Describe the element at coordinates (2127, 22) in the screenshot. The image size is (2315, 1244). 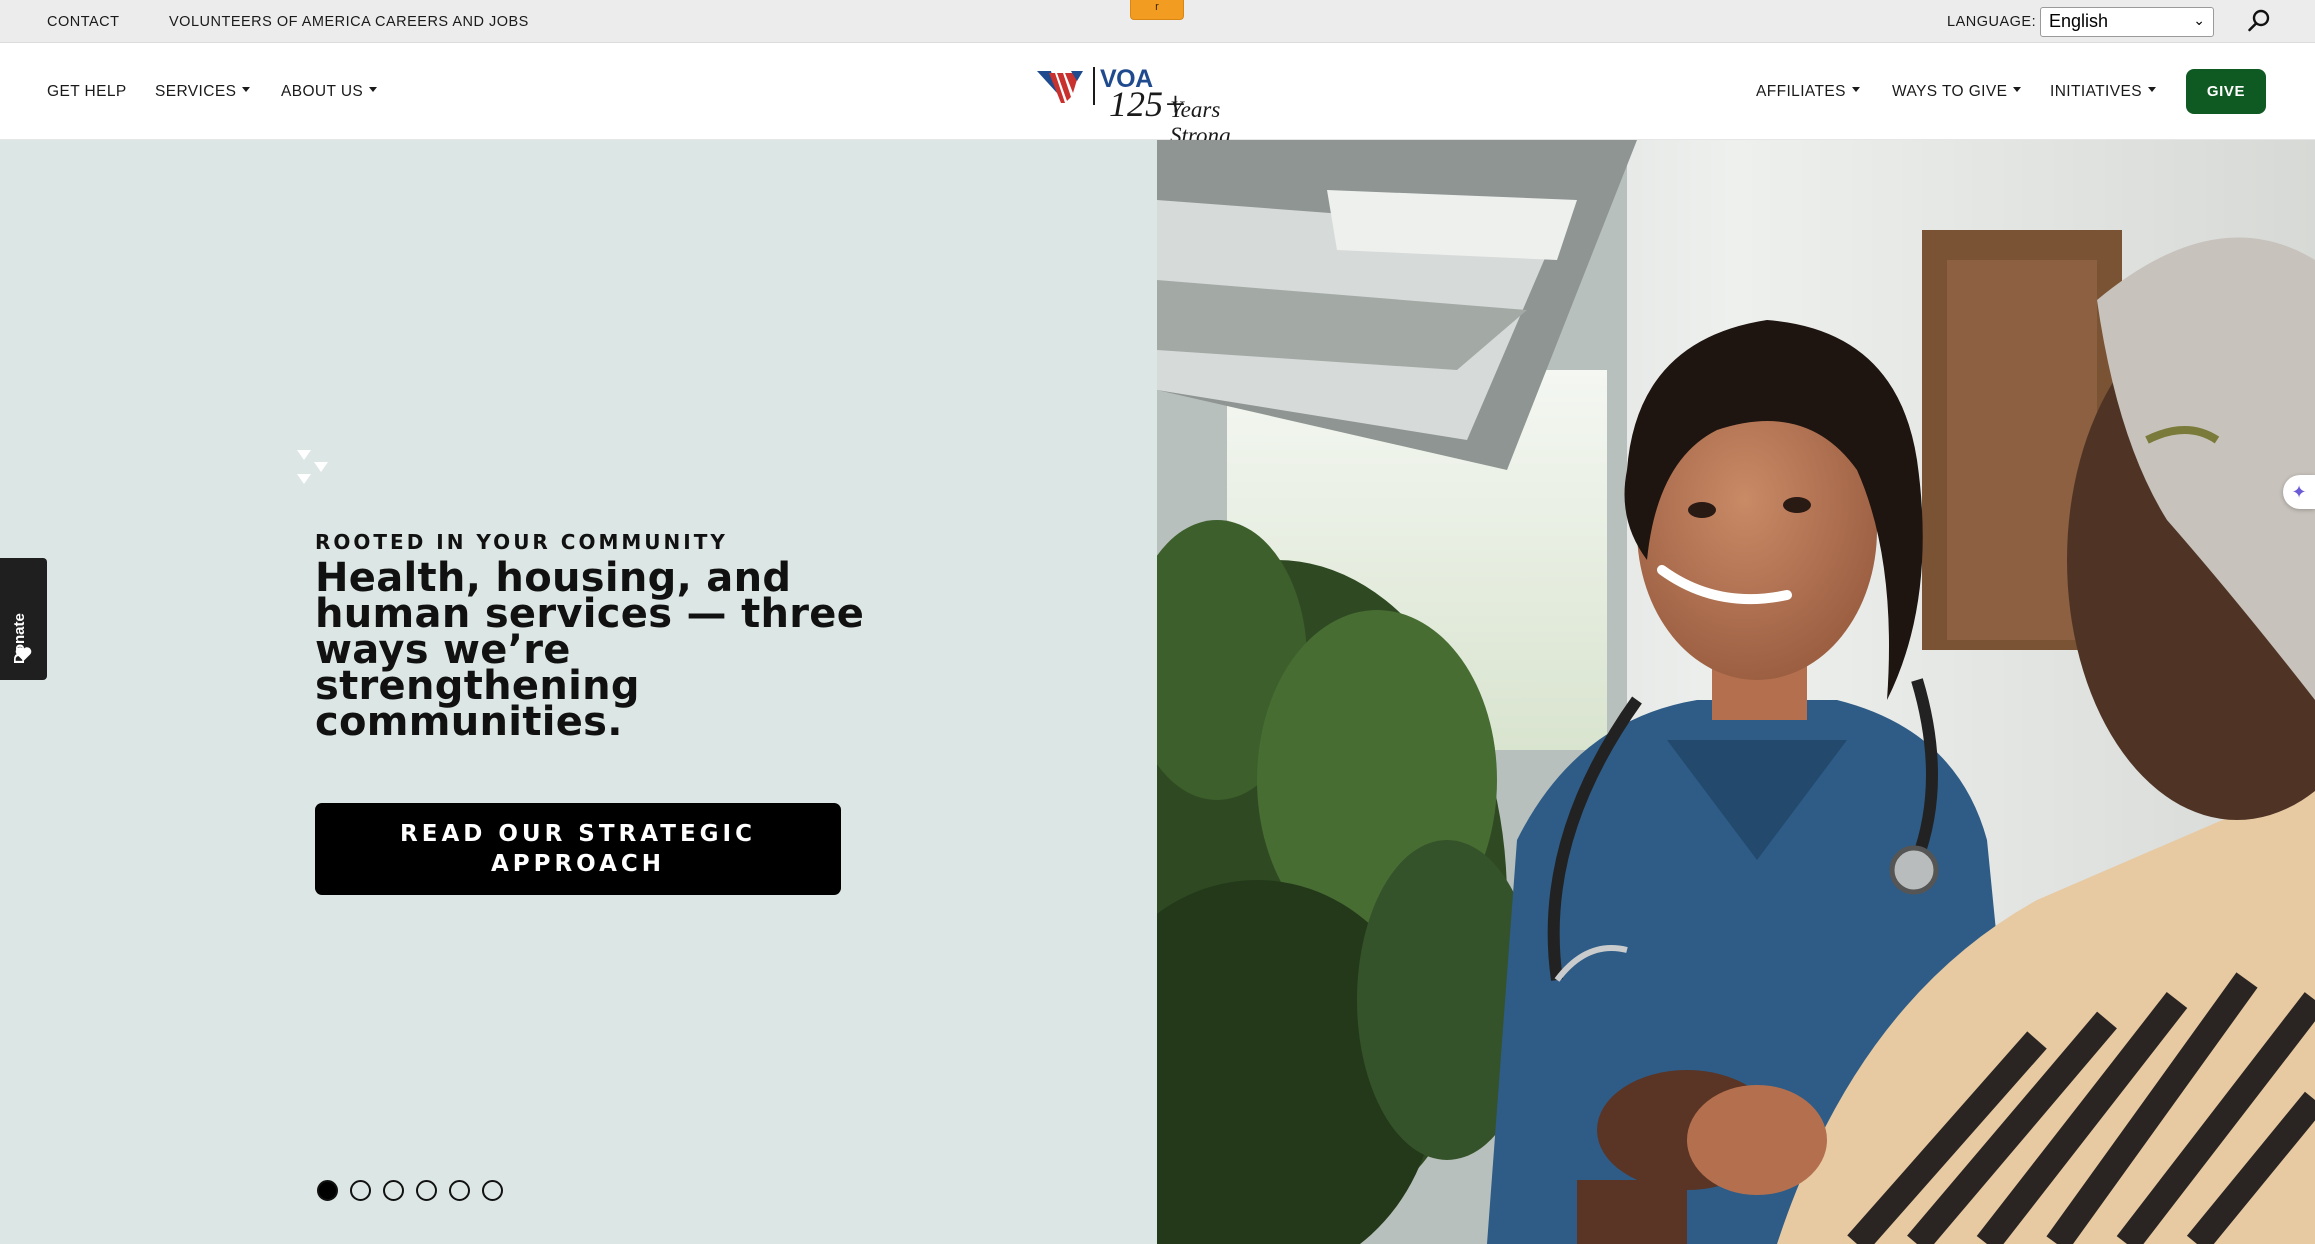
I see `language-select: English ⌄` at that location.